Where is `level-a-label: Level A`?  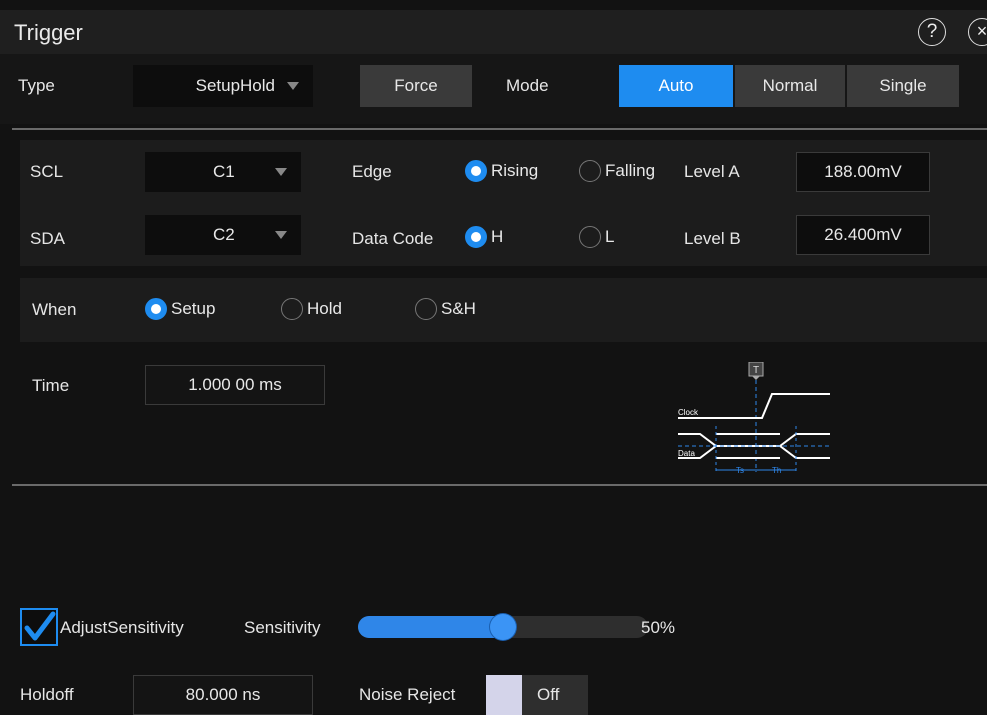
level-a-label: Level A is located at coordinates (712, 171).